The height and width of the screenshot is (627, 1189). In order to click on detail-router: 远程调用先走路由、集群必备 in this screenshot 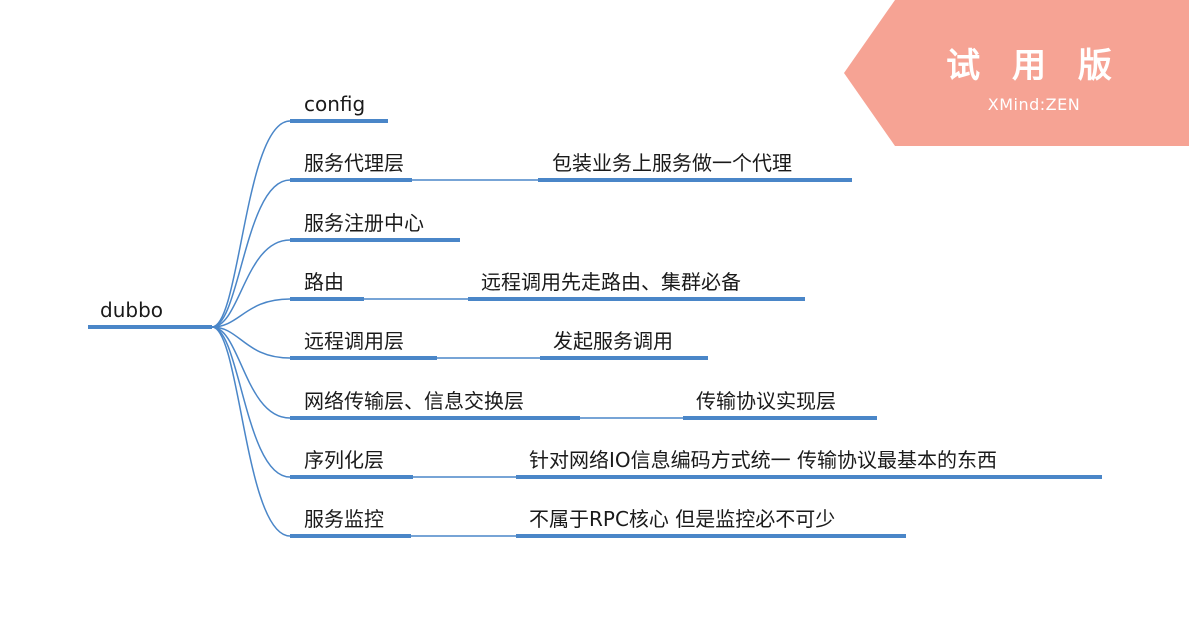, I will do `click(611, 282)`.